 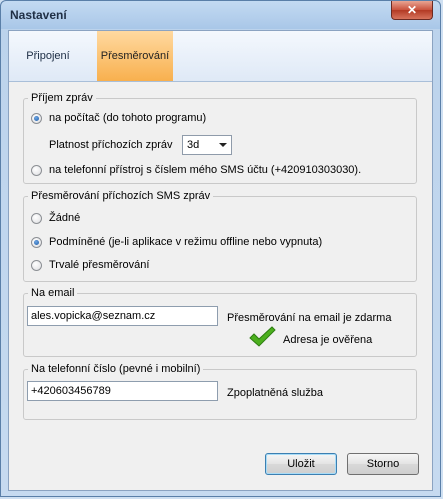 I want to click on radio-redirect-permanent: Trvalé přesměrování, so click(x=90, y=265).